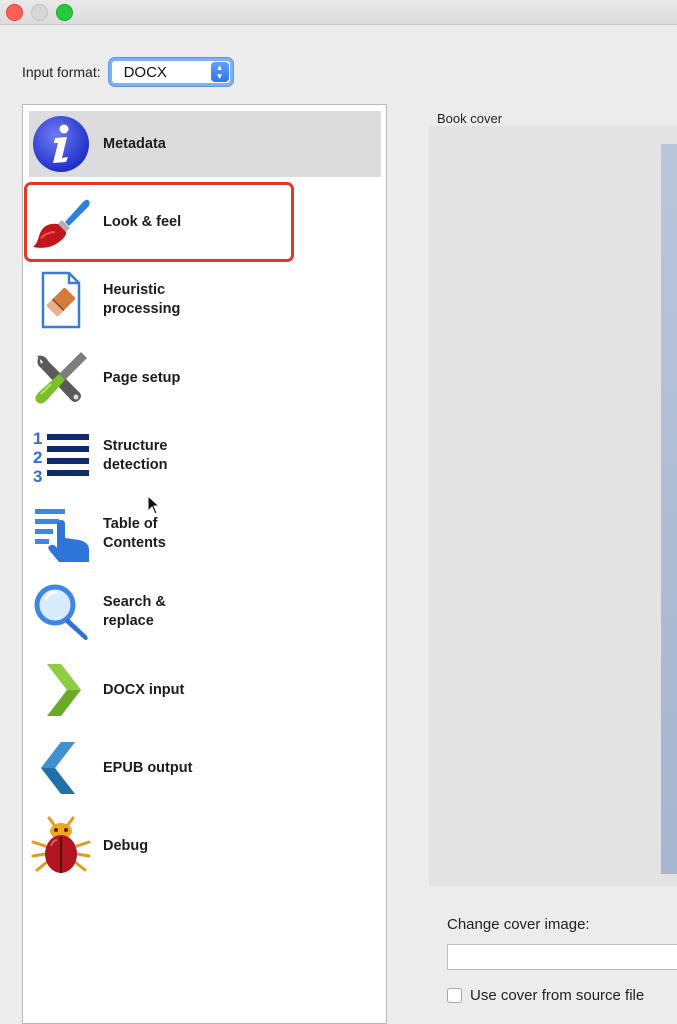  Describe the element at coordinates (61, 768) in the screenshot. I see `chevron-left-icon` at that location.